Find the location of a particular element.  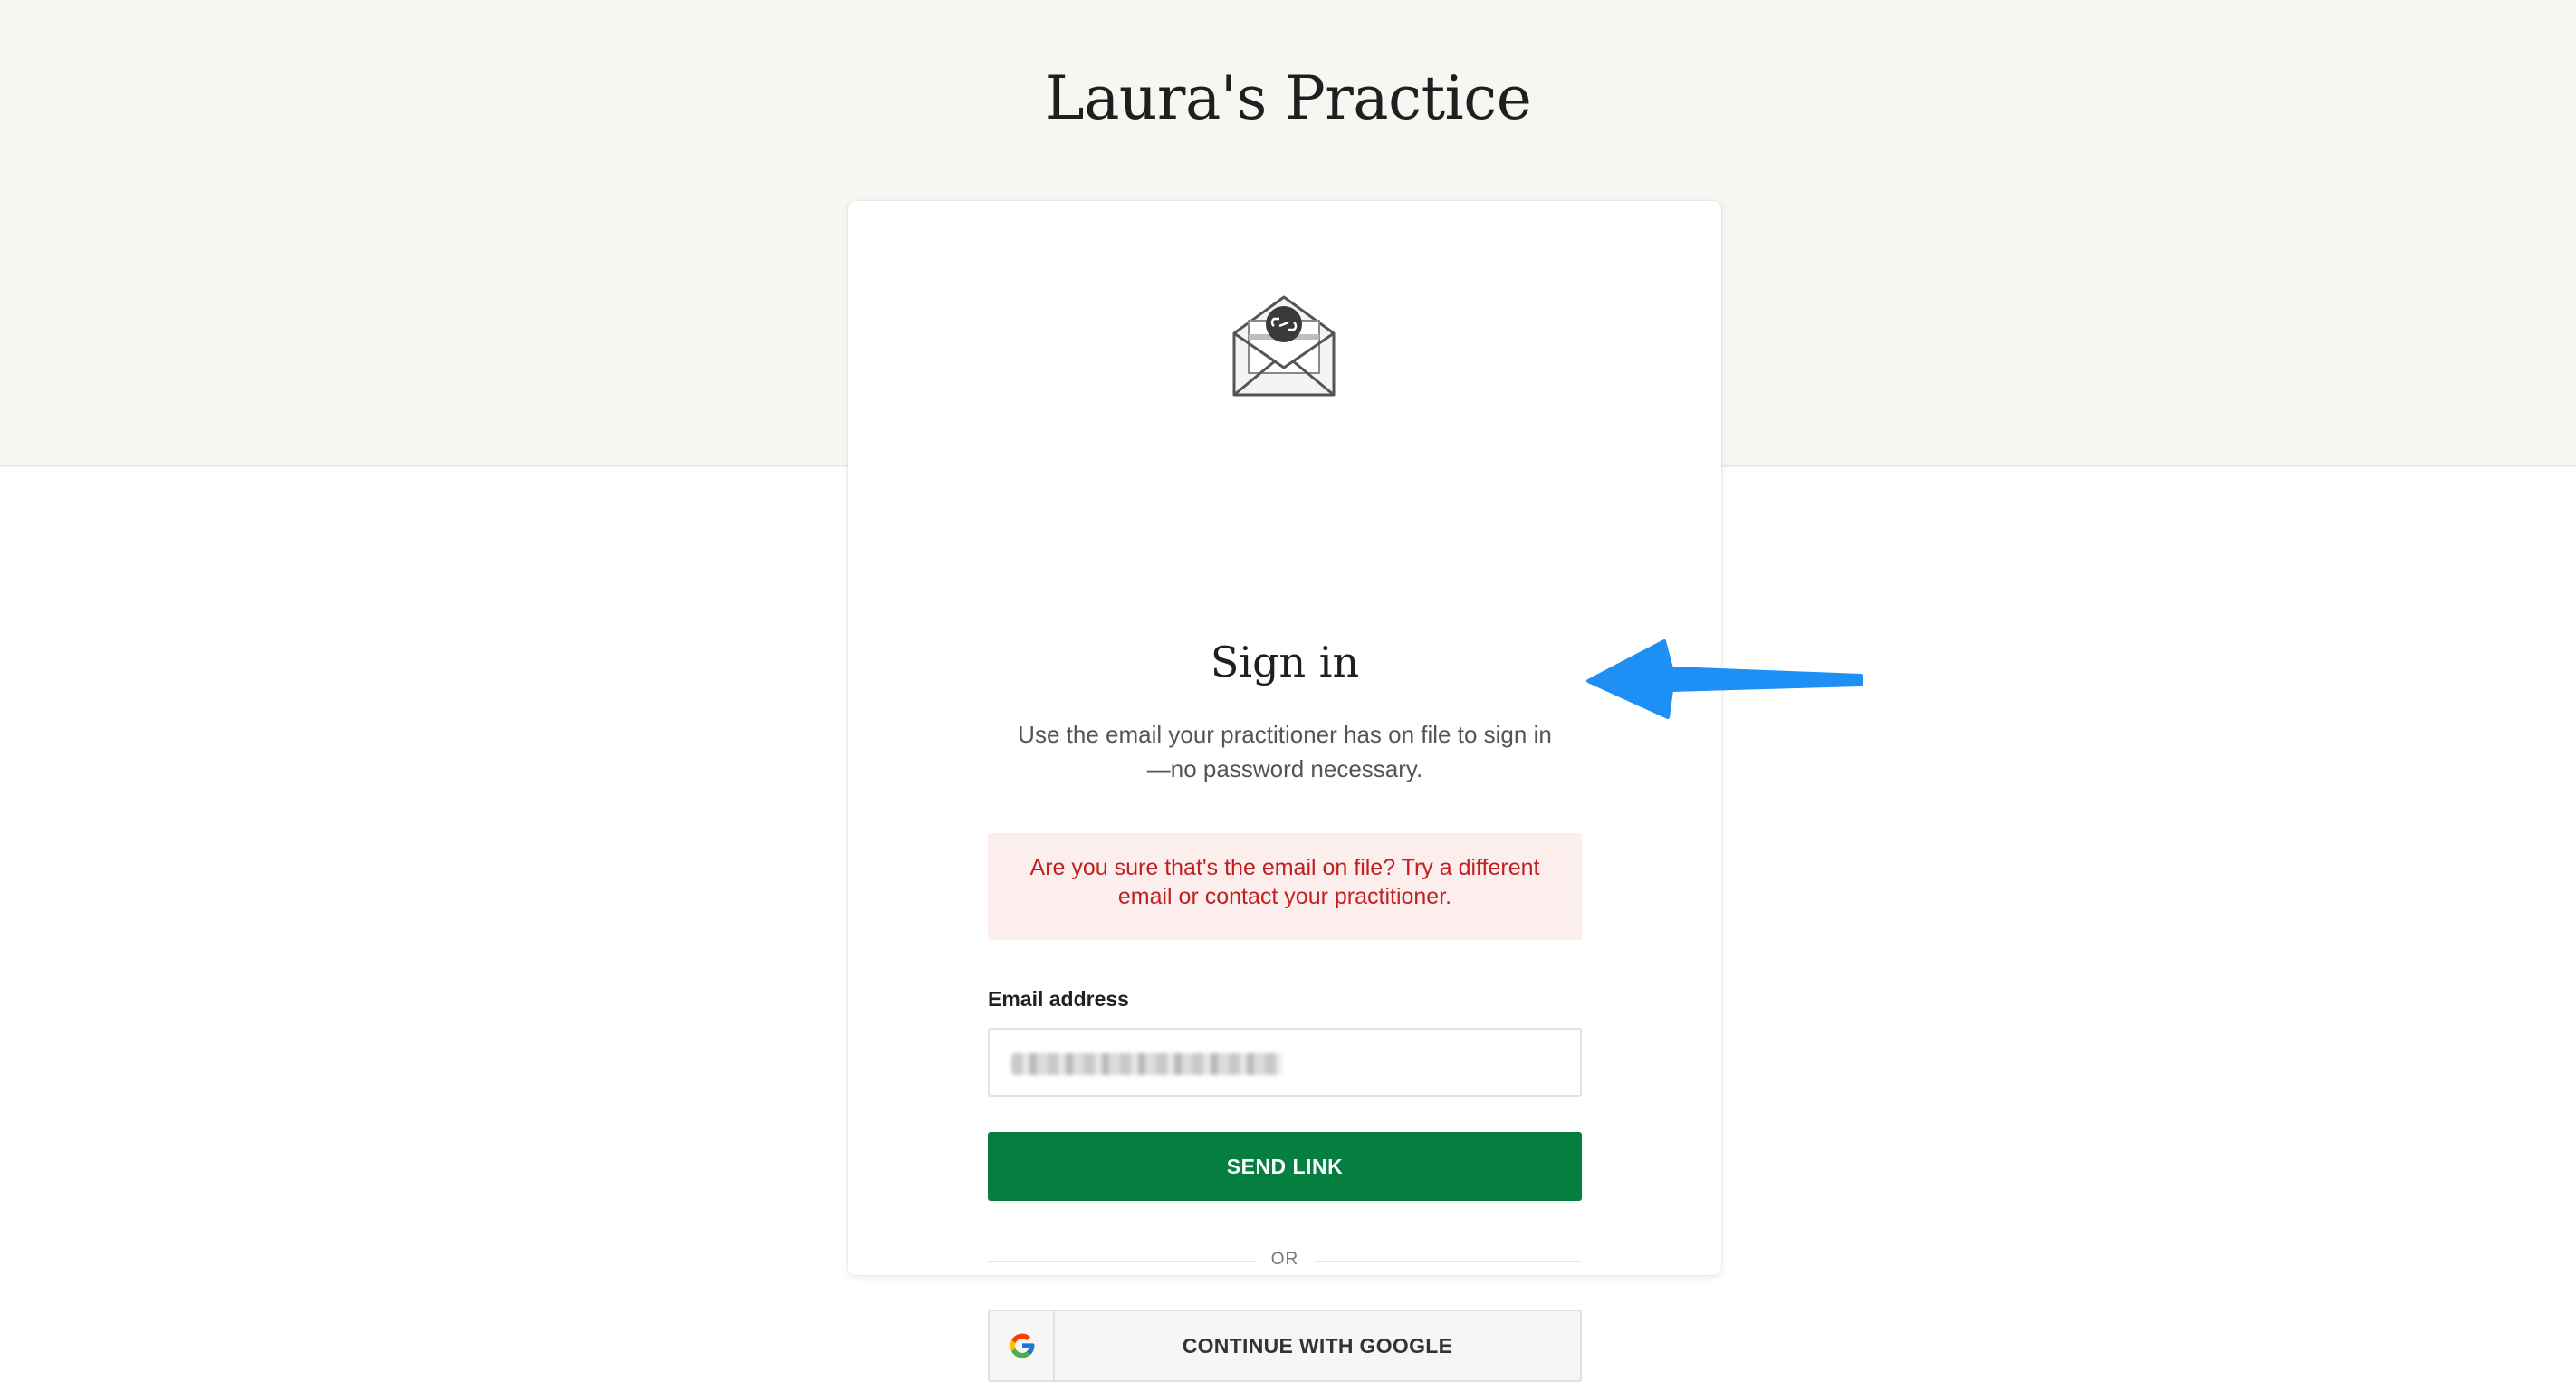

email-field is located at coordinates (1285, 1062).